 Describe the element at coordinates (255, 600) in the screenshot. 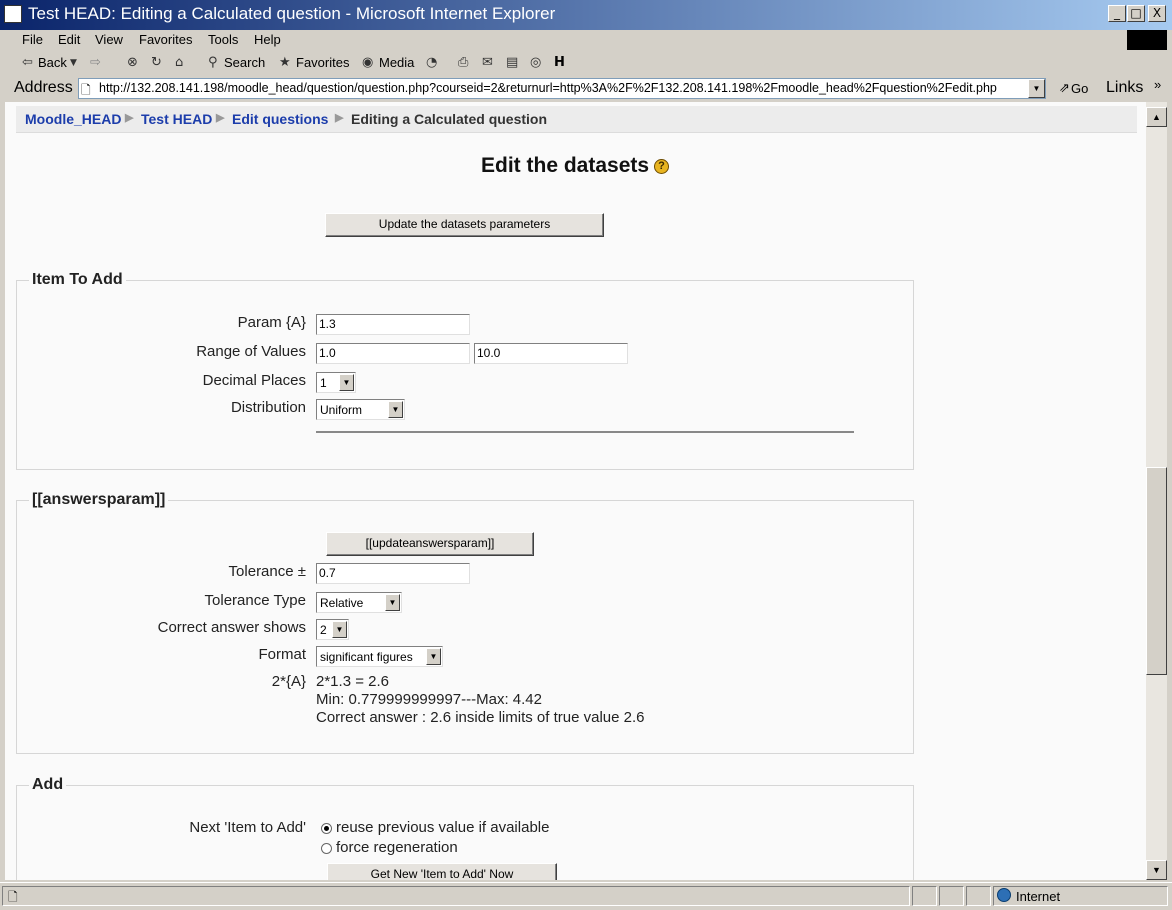

I see `tolerance-type-label: Tolerance Type` at that location.